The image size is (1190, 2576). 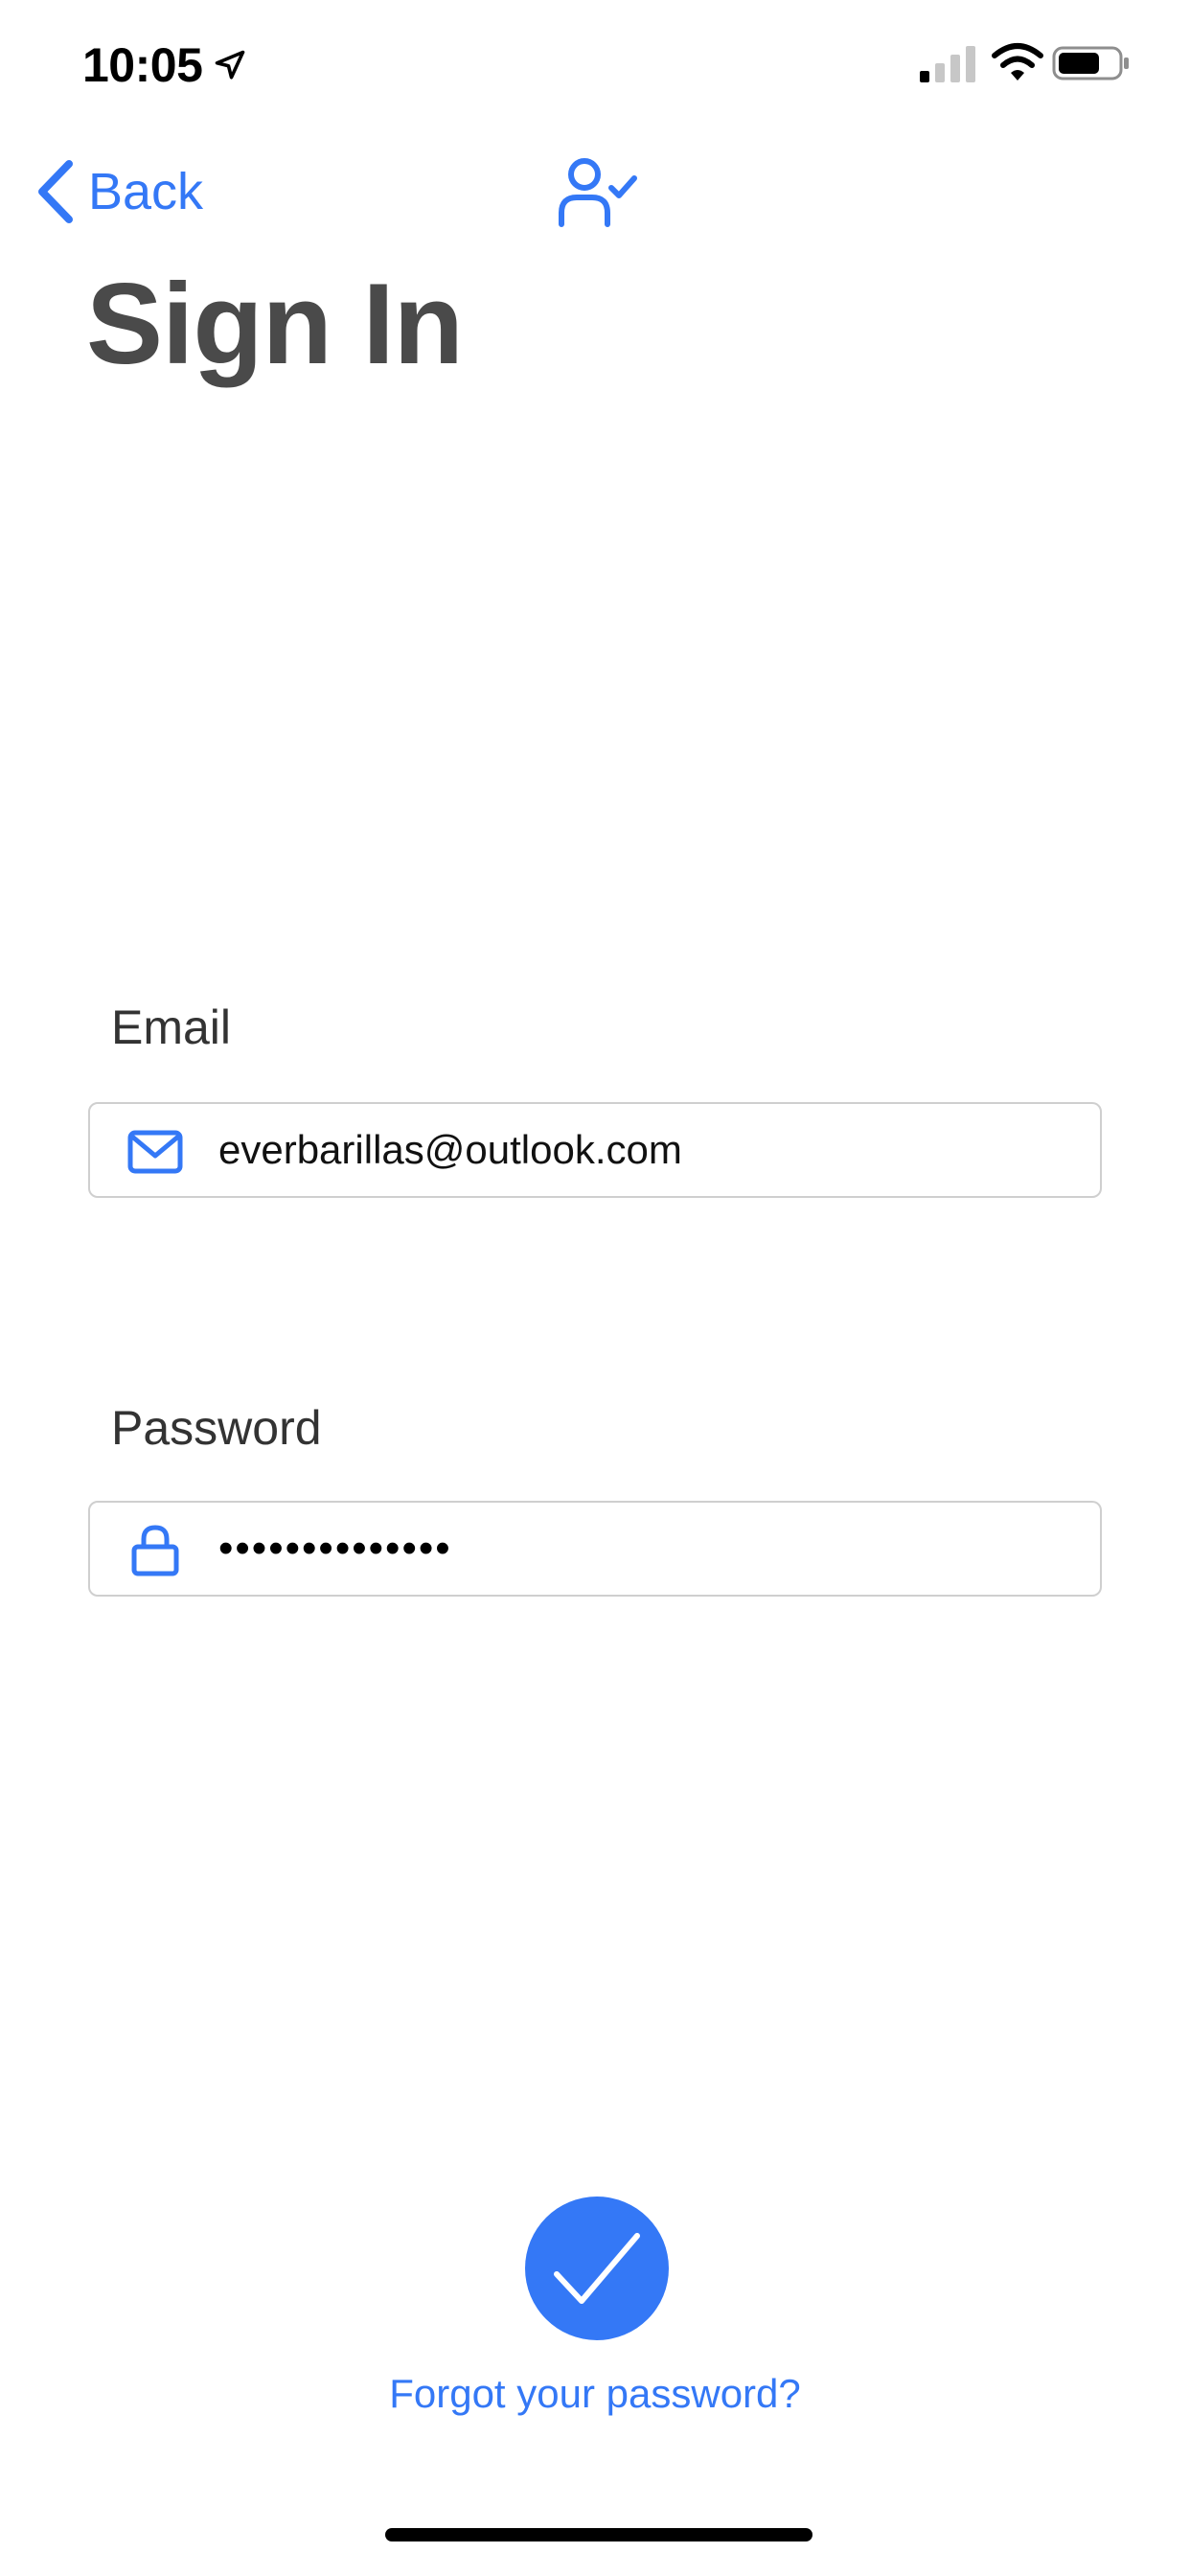 I want to click on page-title: Sign In, so click(x=275, y=324).